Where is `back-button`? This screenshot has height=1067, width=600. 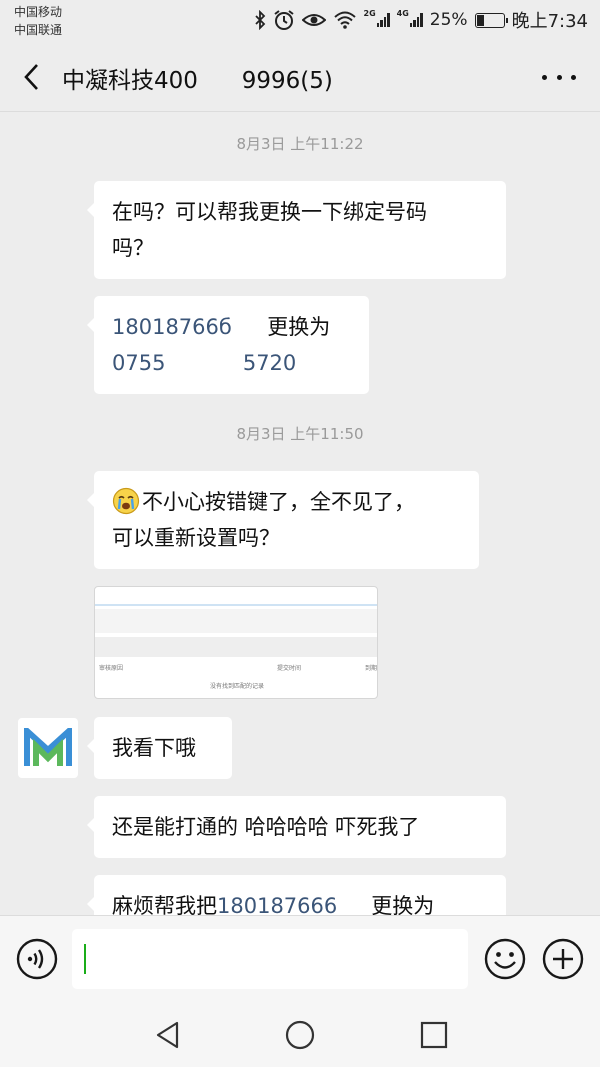 back-button is located at coordinates (31, 77).